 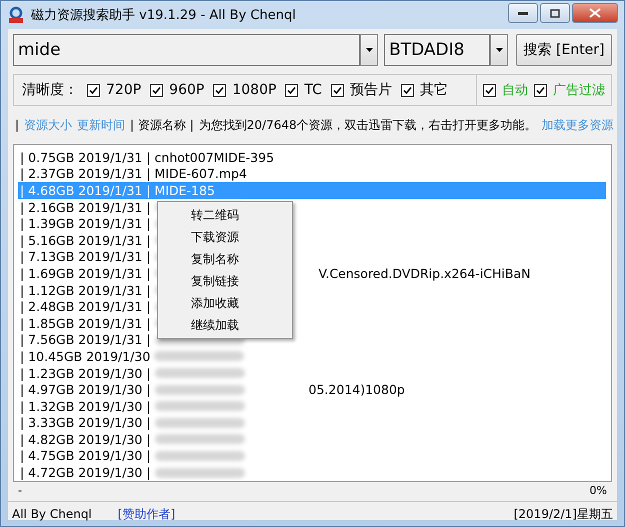 I want to click on checkbox-label: 1080P, so click(x=254, y=90).